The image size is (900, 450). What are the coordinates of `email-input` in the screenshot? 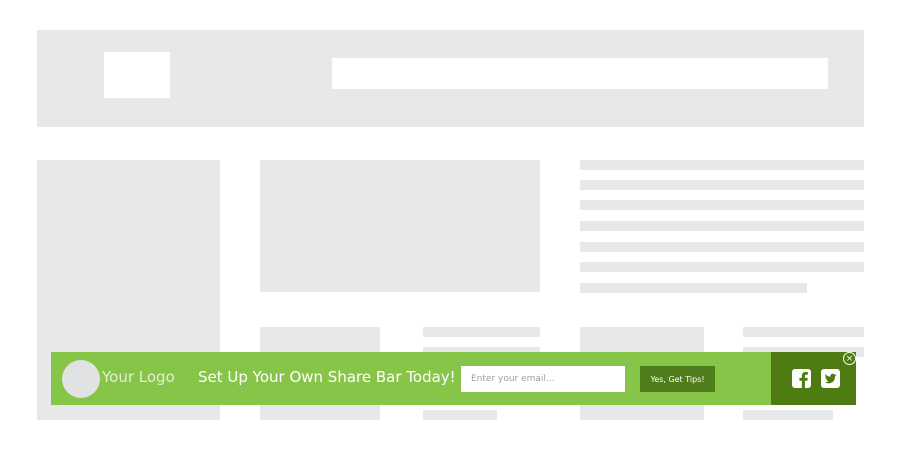 It's located at (543, 379).